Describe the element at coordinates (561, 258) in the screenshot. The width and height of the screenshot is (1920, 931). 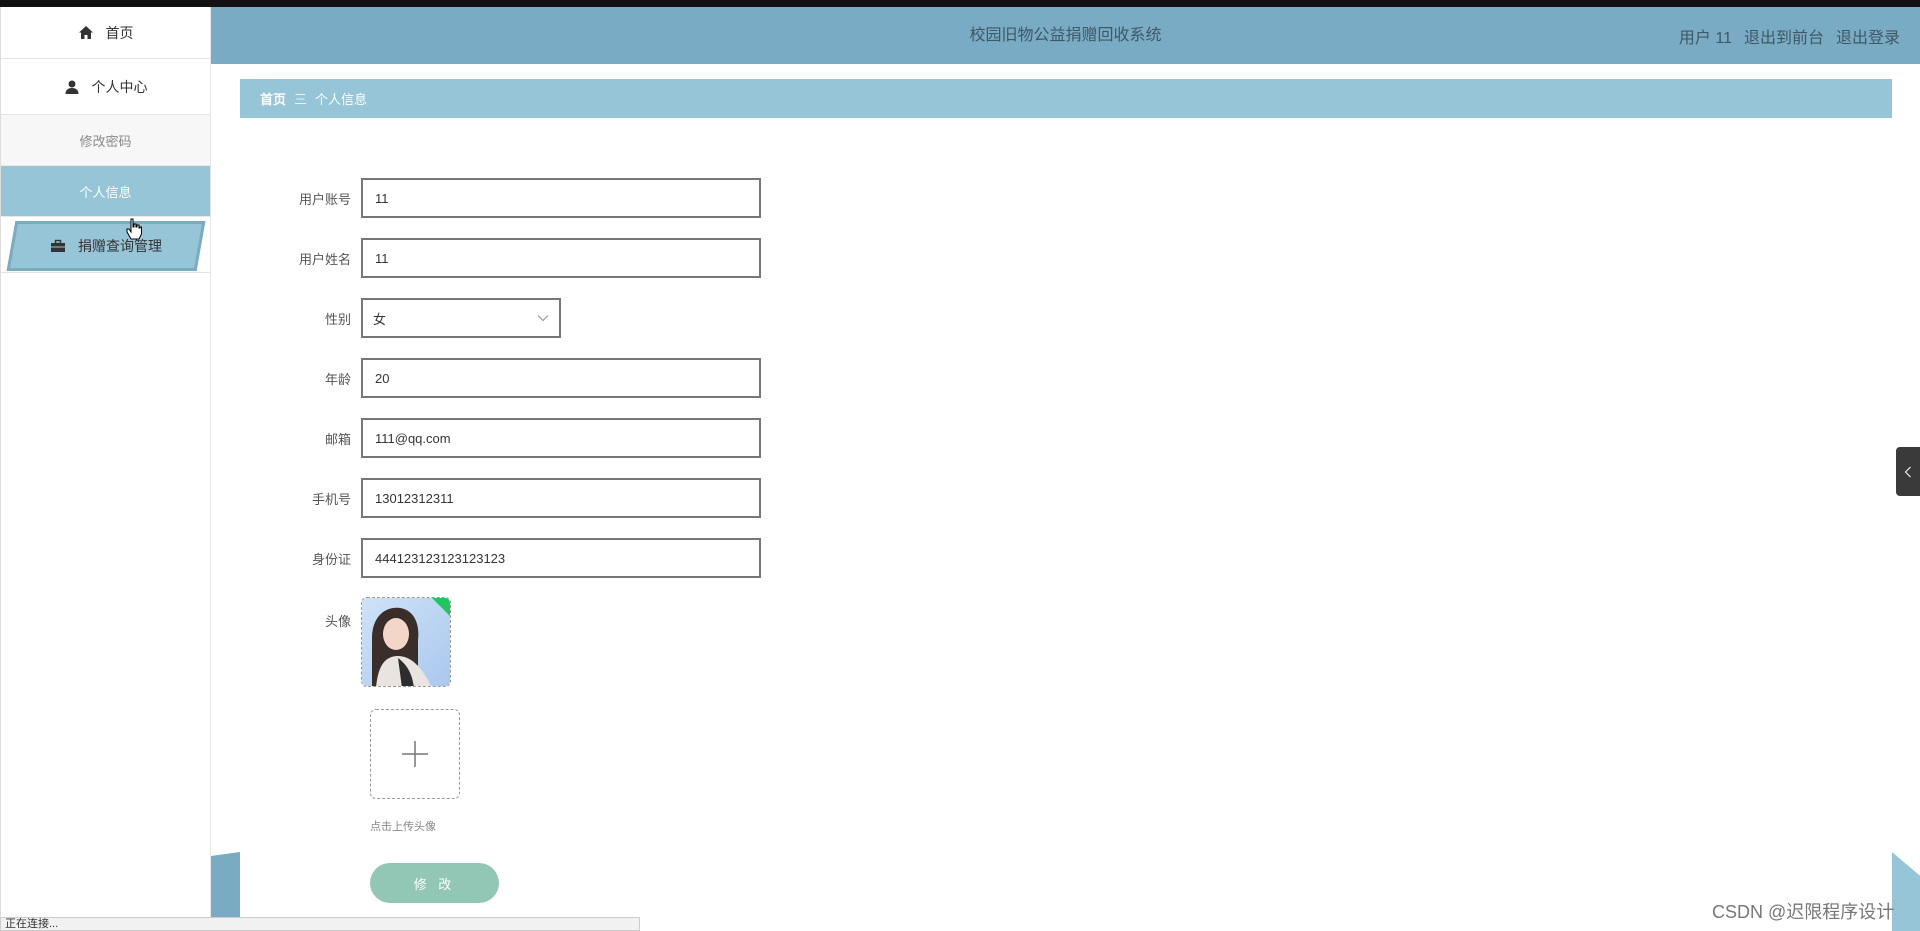
I see `name-input` at that location.